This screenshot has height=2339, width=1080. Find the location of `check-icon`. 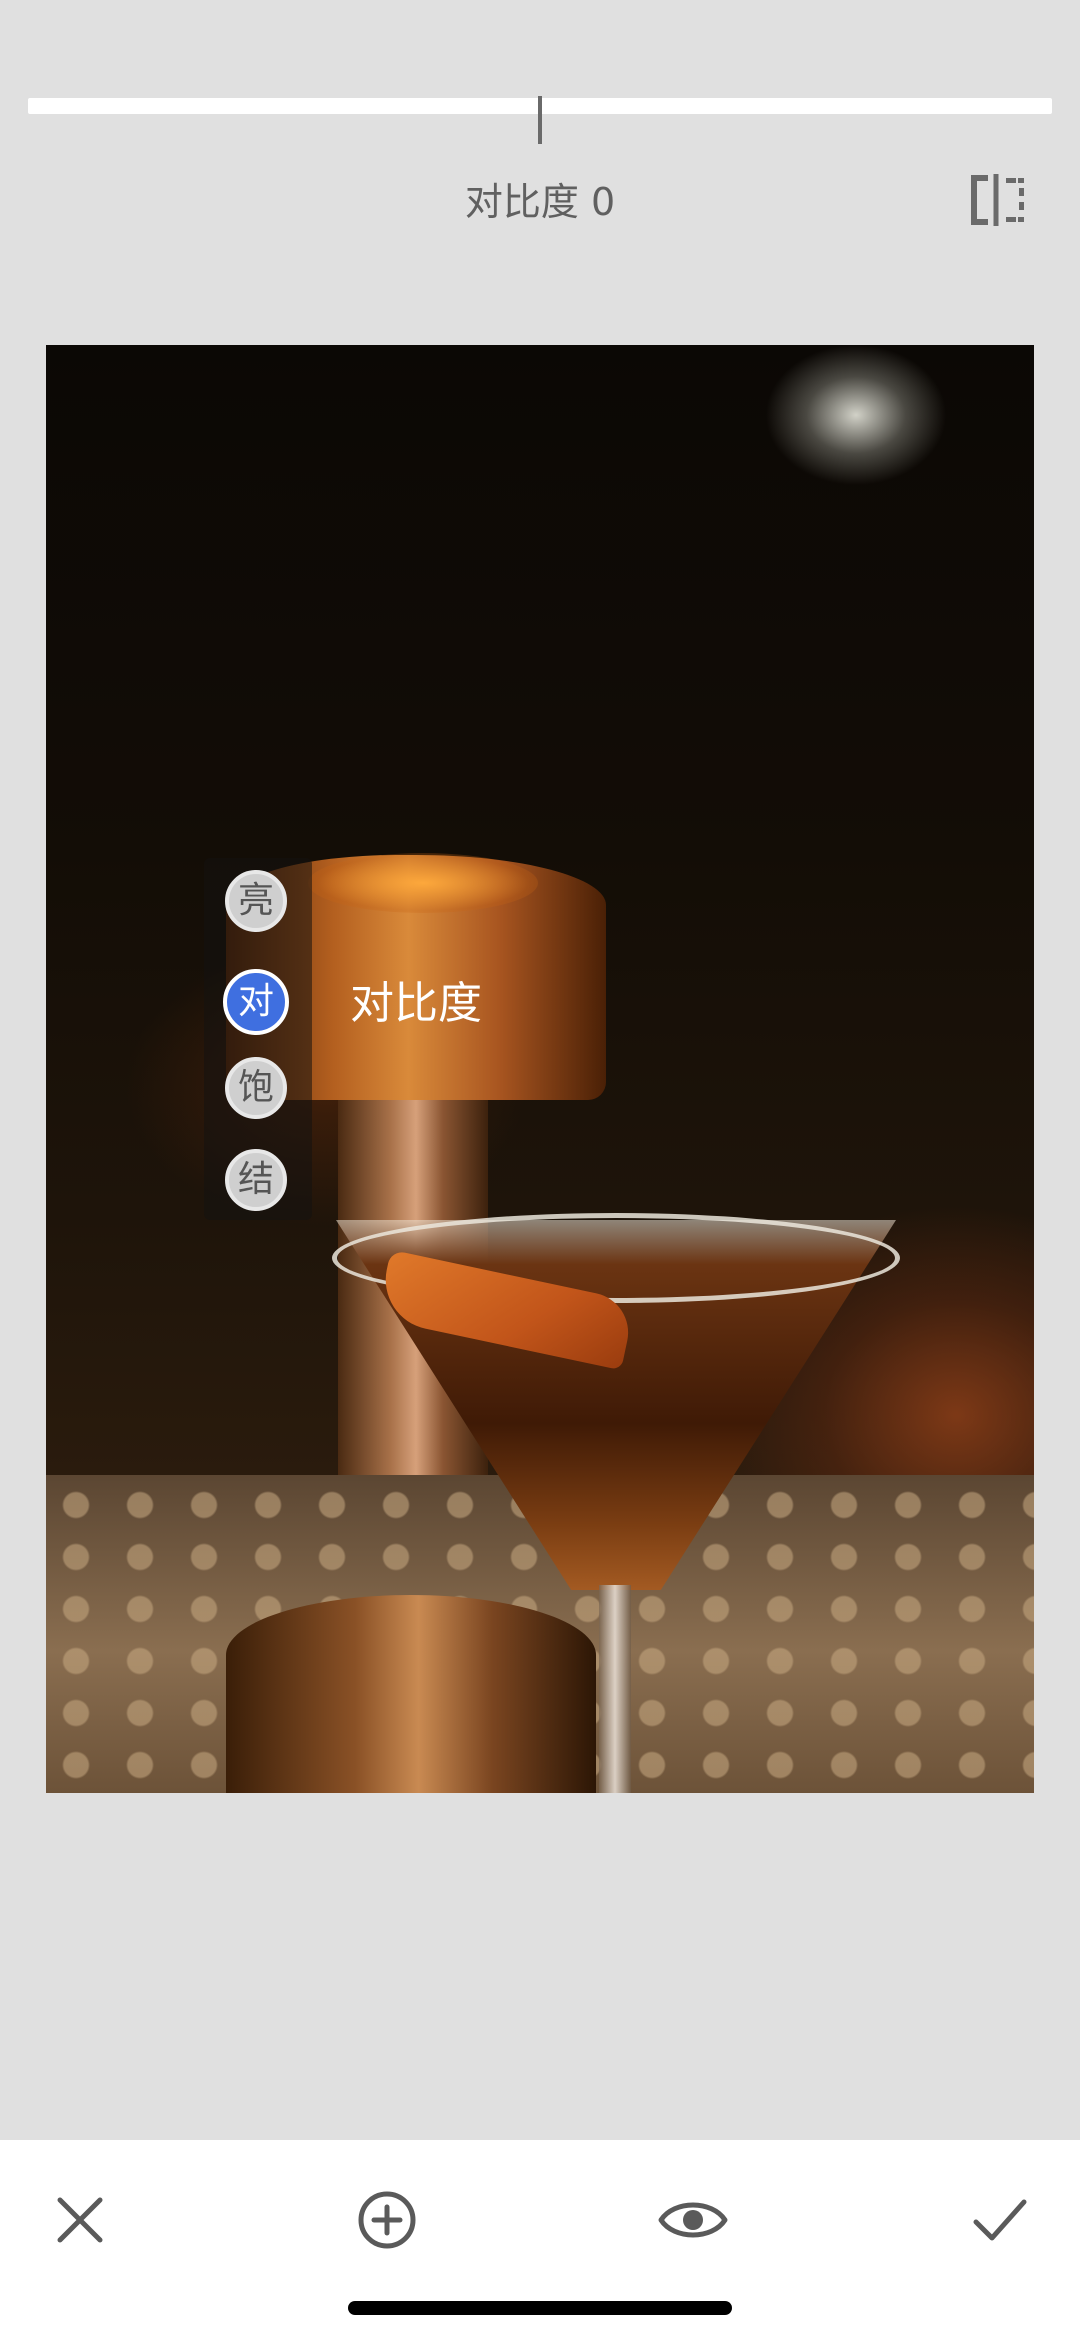

check-icon is located at coordinates (1000, 2220).